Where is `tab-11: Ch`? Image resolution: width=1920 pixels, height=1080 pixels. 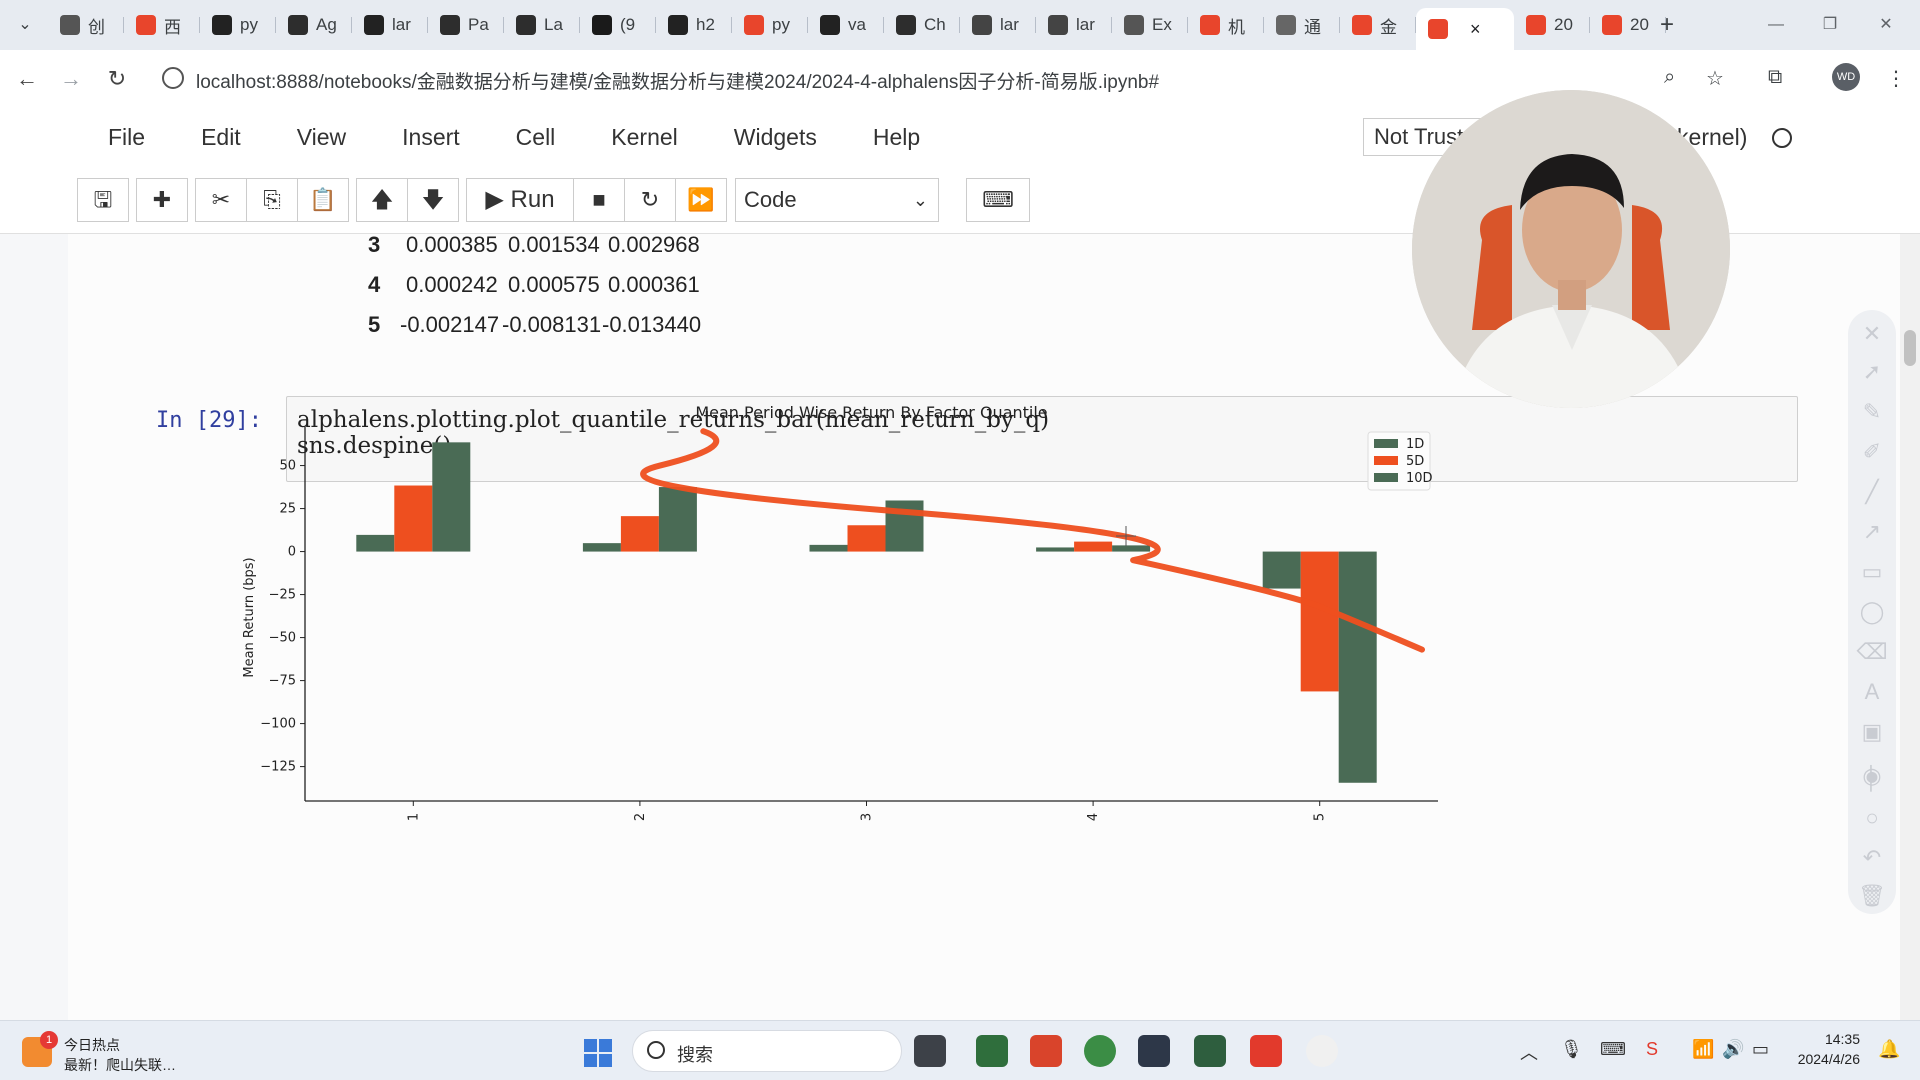 tab-11: Ch is located at coordinates (922, 25).